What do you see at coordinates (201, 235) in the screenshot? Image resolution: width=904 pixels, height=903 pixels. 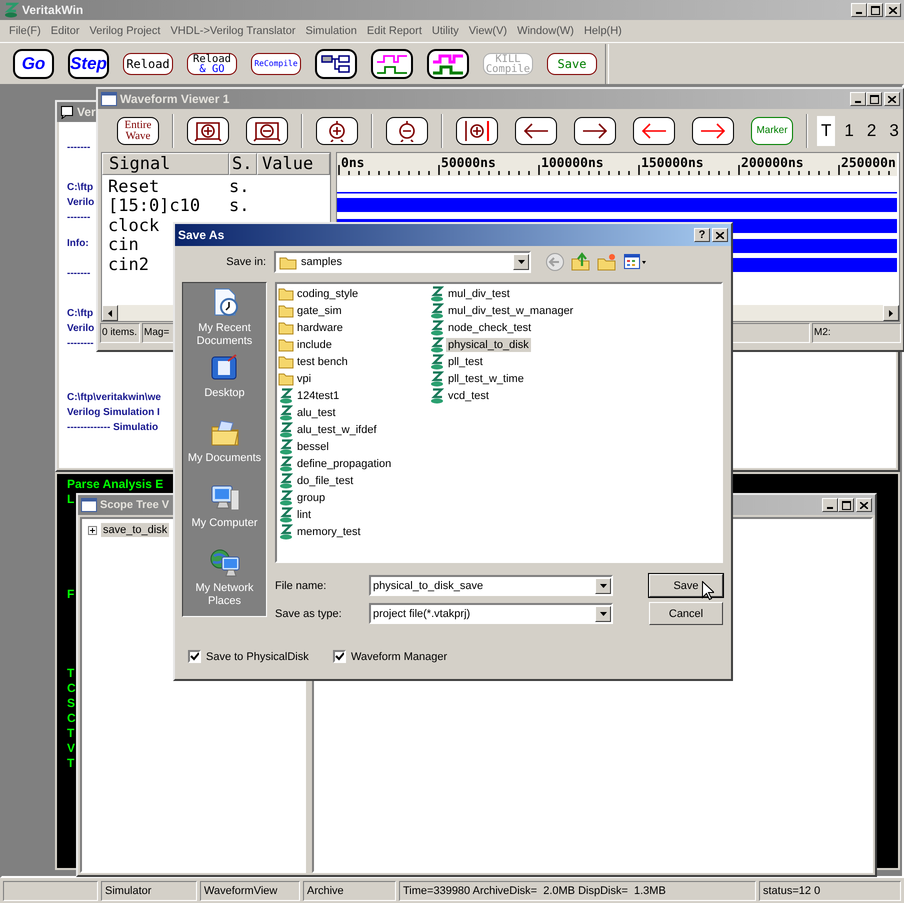 I see `dialog-title: Save As` at bounding box center [201, 235].